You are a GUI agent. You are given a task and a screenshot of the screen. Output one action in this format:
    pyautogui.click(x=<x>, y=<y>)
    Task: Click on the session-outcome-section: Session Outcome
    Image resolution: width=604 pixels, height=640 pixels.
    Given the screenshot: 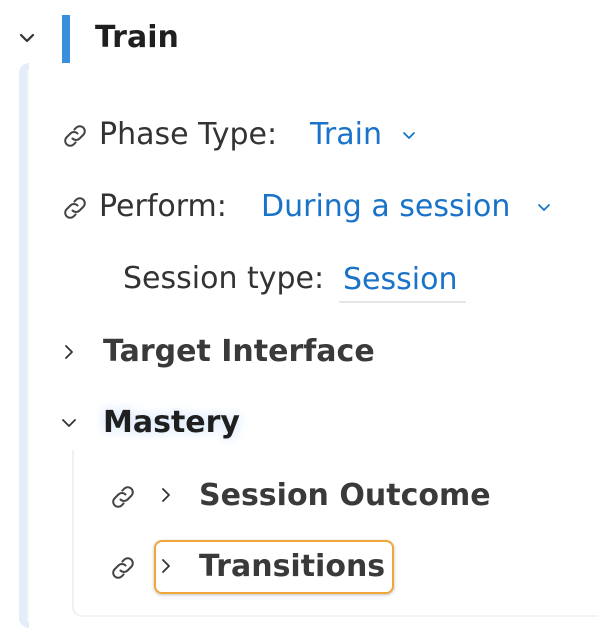 What is the action you would take?
    pyautogui.click(x=345, y=496)
    